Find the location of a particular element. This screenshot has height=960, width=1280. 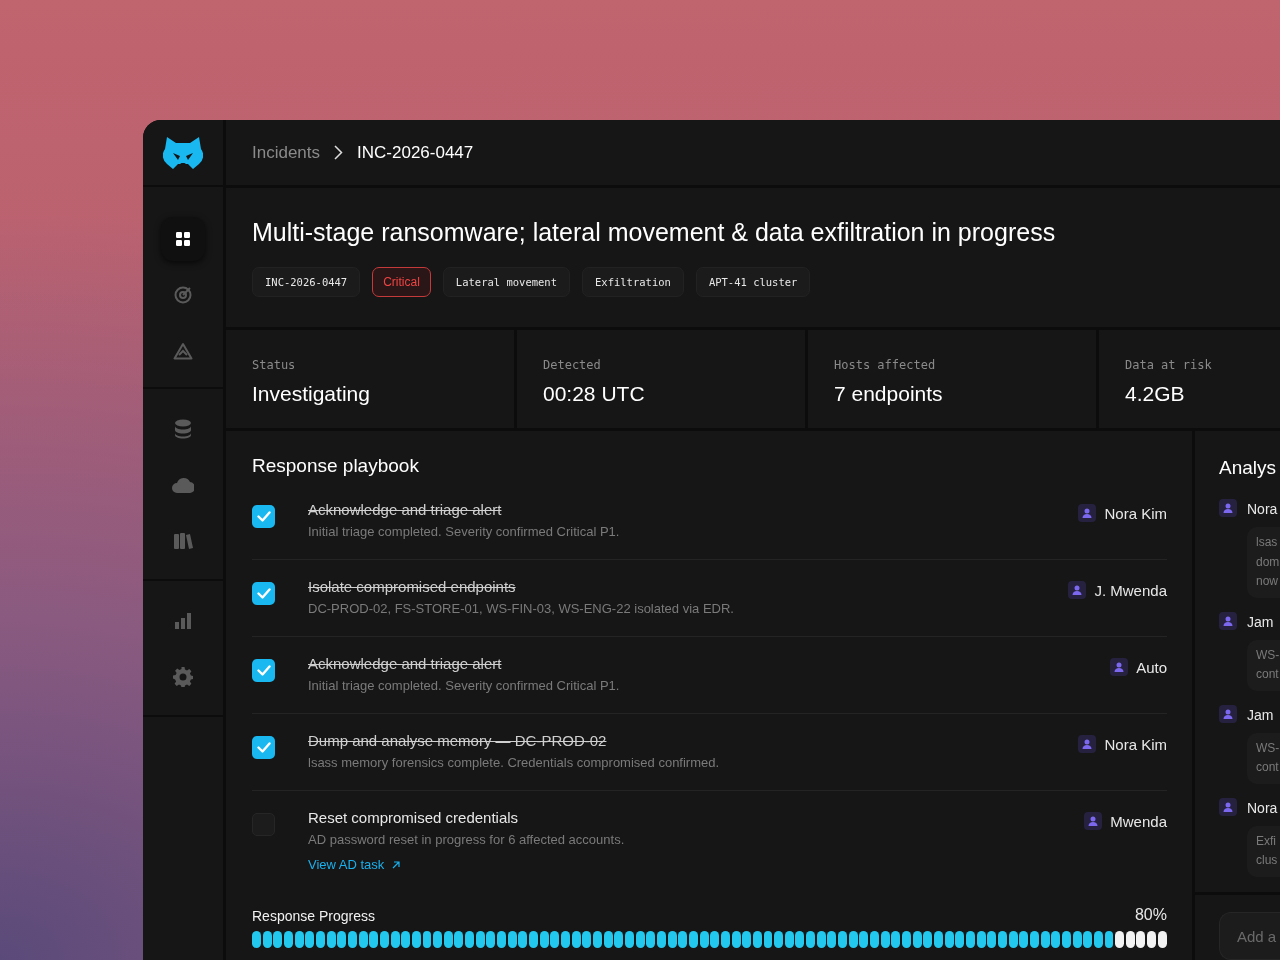

panel-title: Analys is located at coordinates (1247, 467).